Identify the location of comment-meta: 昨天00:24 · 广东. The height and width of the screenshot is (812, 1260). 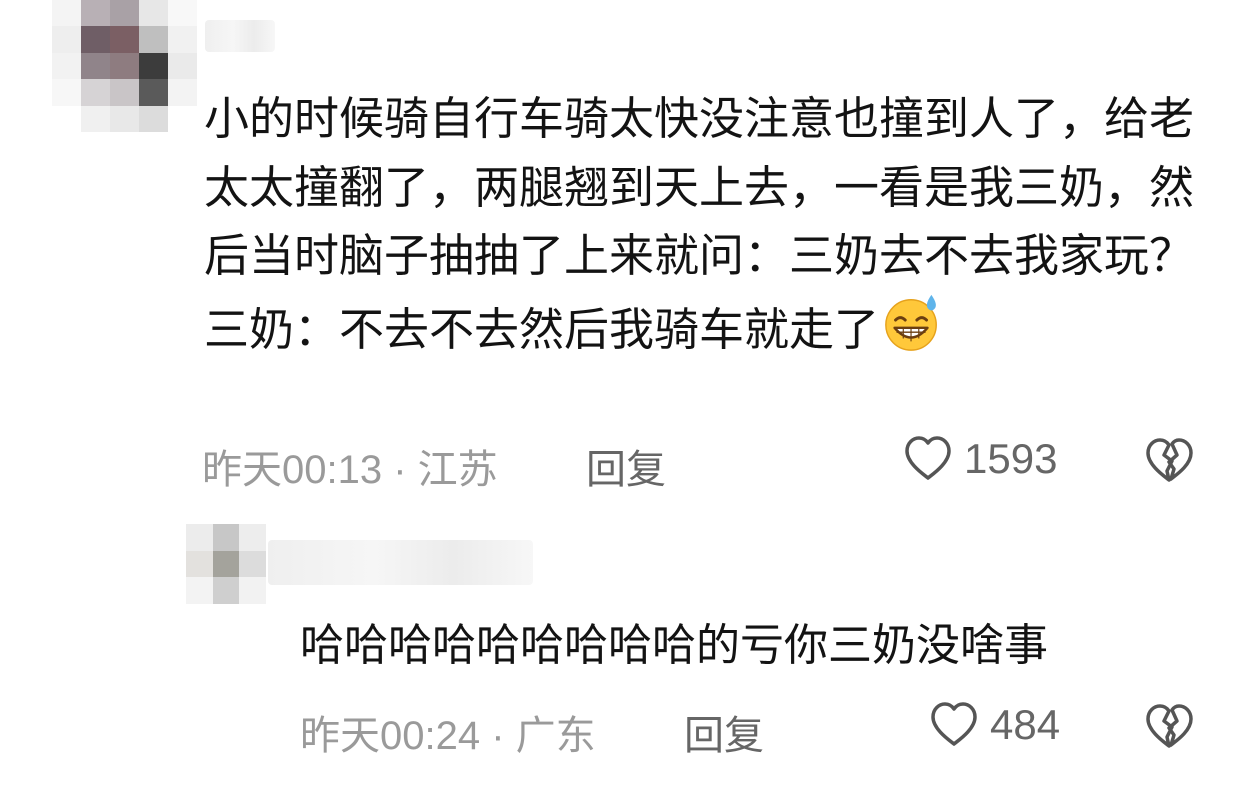
(448, 732).